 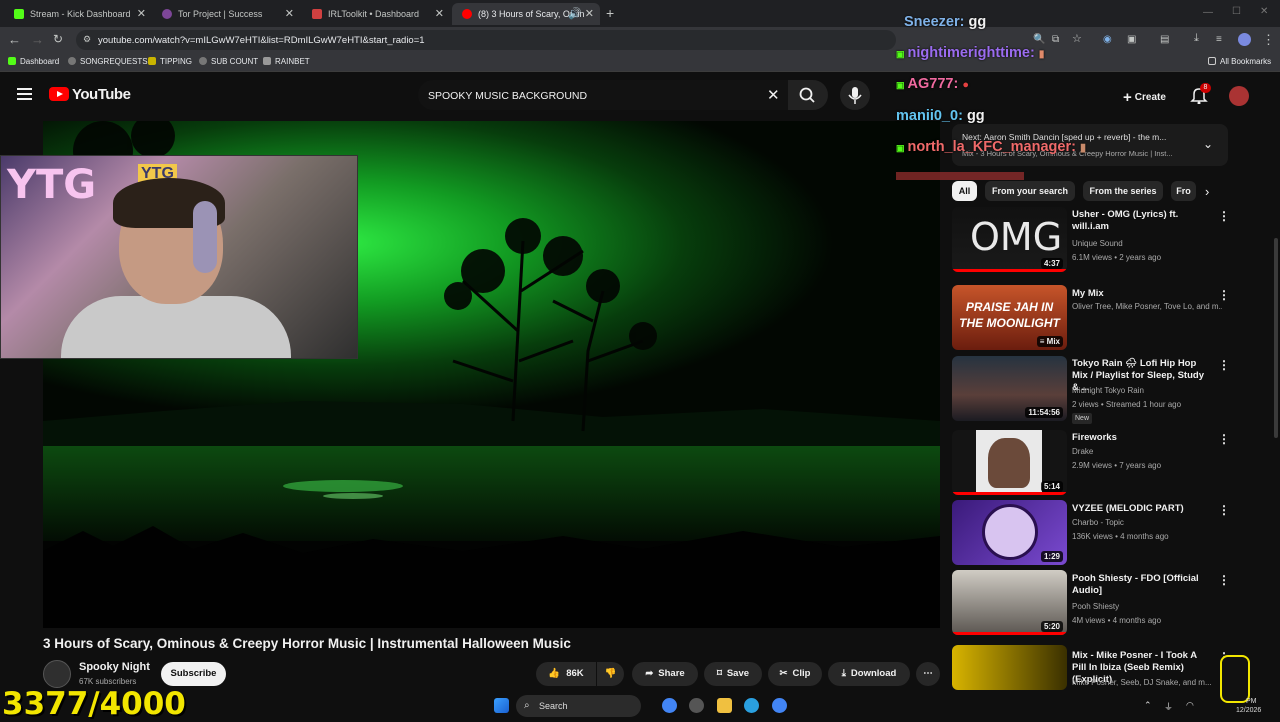 I want to click on video-thumbnail: 11:54:56, so click(x=1009, y=388).